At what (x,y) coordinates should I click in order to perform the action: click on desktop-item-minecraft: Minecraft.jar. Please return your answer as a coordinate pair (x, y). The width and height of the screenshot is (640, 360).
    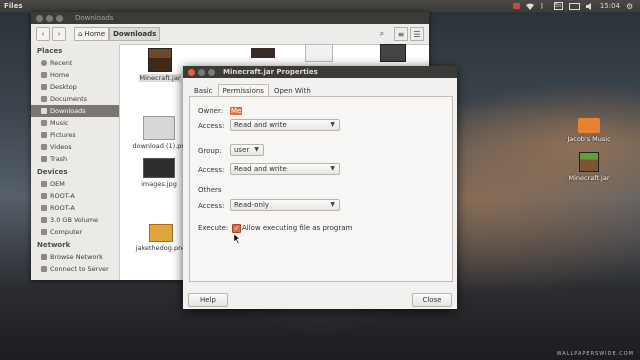
    Looking at the image, I should click on (589, 167).